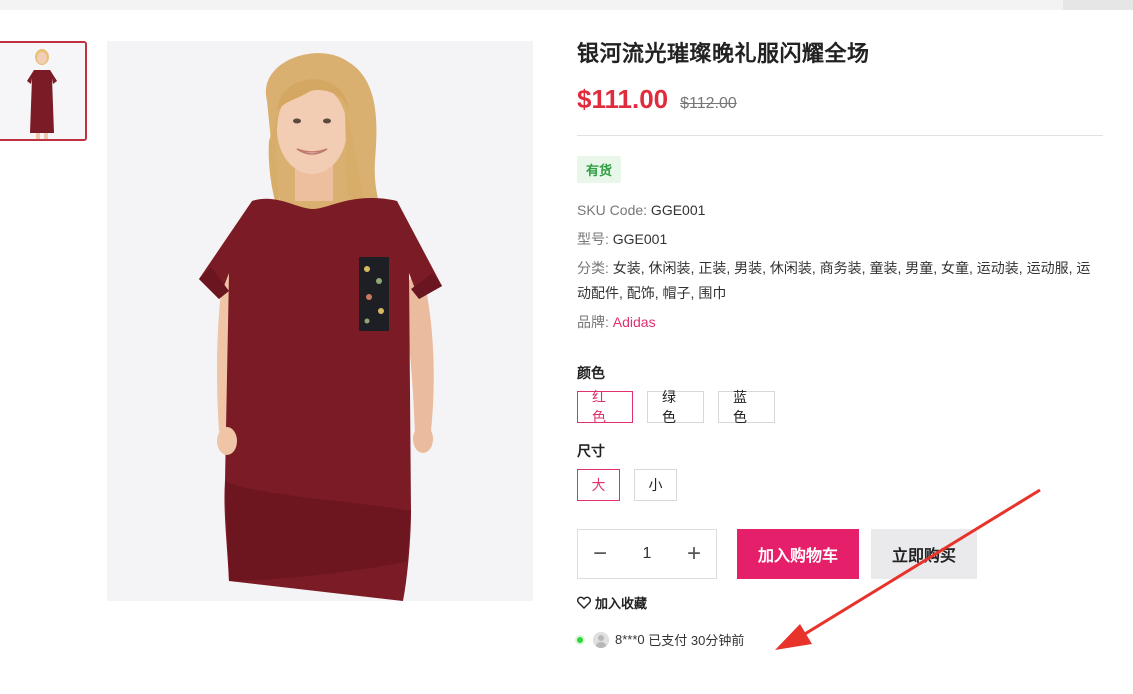 The width and height of the screenshot is (1133, 694). Describe the element at coordinates (924, 554) in the screenshot. I see `buy-now-button: 立即购买` at that location.